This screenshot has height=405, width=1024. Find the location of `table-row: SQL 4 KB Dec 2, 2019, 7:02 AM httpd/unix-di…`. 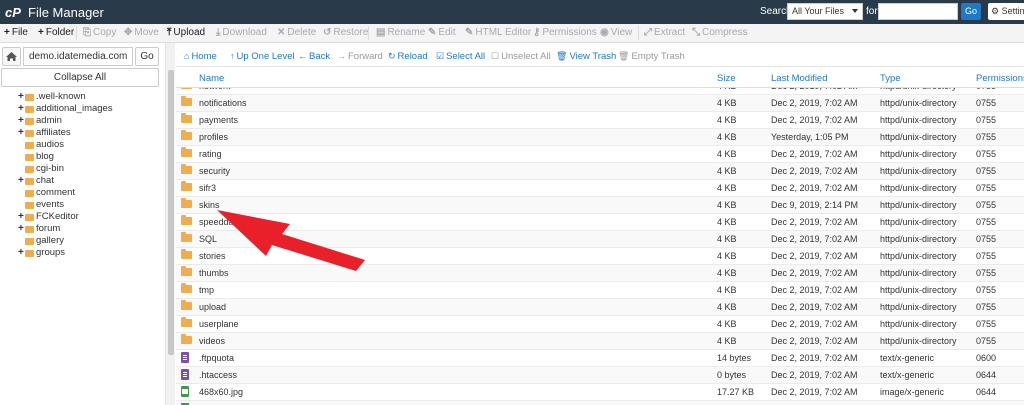

table-row: SQL 4 KB Dec 2, 2019, 7:02 AM httpd/unix-di… is located at coordinates (600, 239).